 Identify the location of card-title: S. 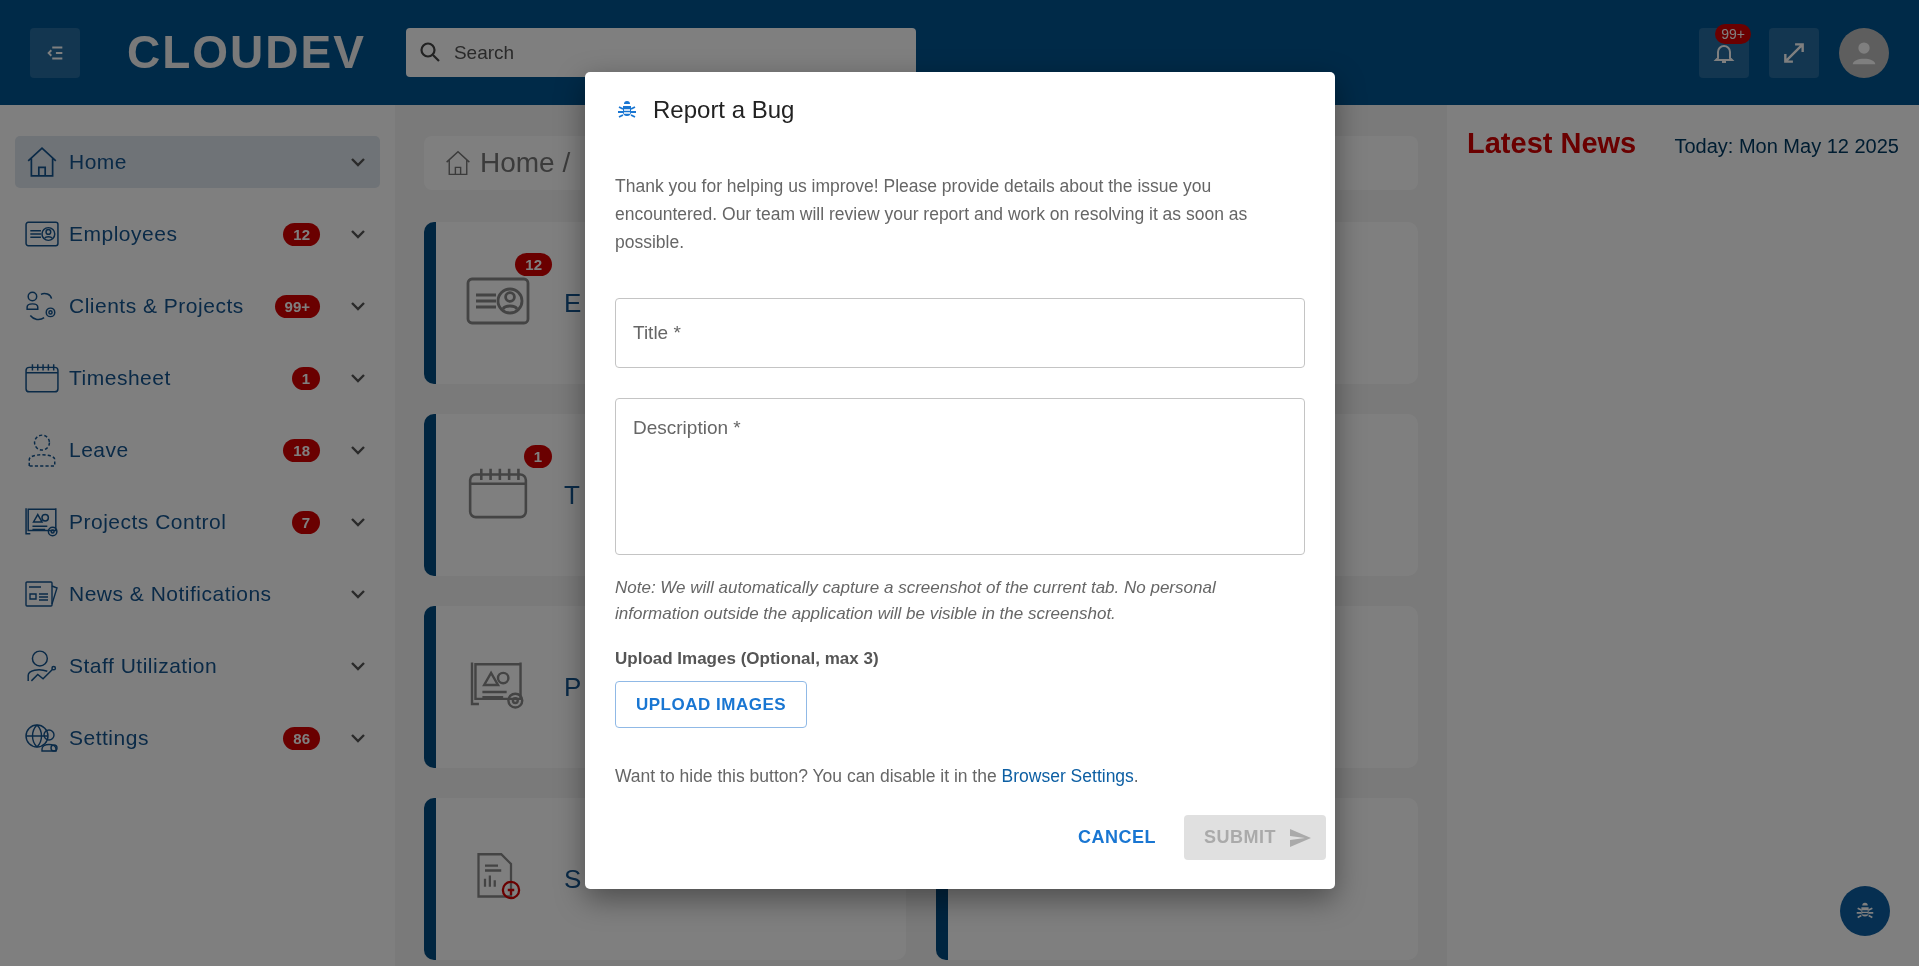
(573, 879).